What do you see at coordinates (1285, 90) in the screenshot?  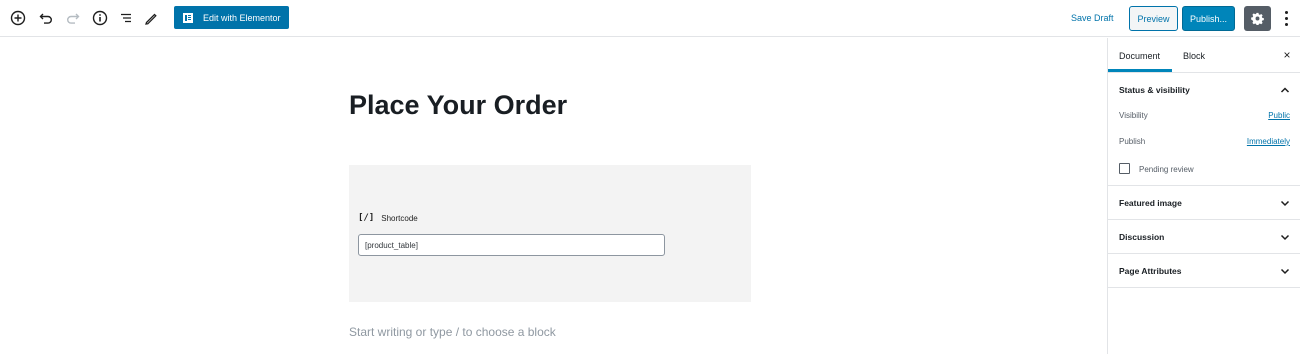 I see `chevron-up-icon` at bounding box center [1285, 90].